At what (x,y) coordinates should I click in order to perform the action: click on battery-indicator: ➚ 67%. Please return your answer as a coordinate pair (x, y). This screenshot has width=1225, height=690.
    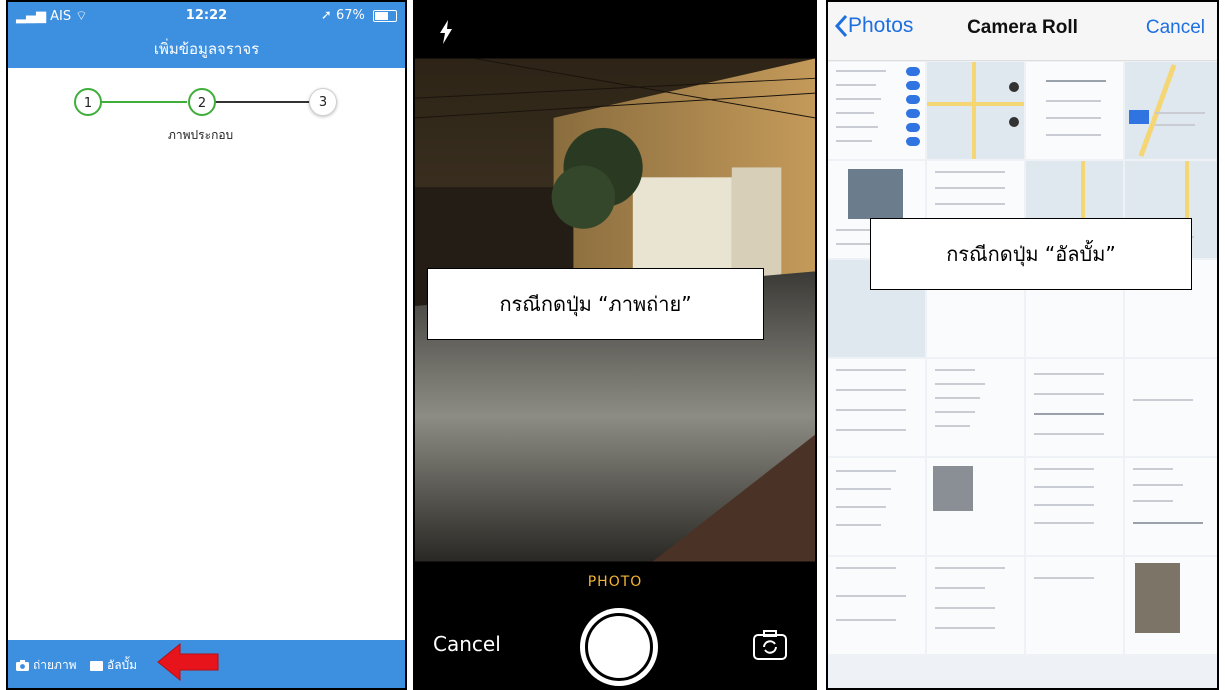
    Looking at the image, I should click on (359, 15).